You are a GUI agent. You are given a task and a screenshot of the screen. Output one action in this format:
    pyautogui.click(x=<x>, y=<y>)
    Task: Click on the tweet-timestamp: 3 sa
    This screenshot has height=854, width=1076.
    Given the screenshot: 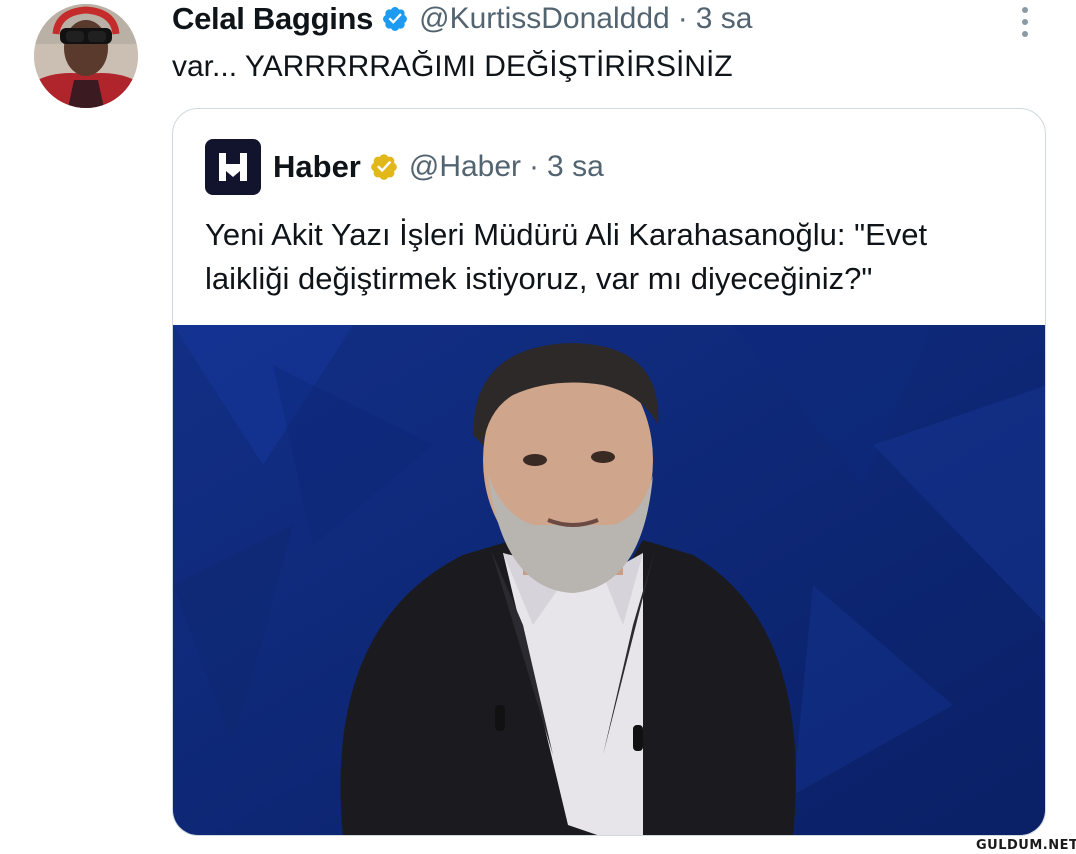 What is the action you would take?
    pyautogui.click(x=724, y=19)
    